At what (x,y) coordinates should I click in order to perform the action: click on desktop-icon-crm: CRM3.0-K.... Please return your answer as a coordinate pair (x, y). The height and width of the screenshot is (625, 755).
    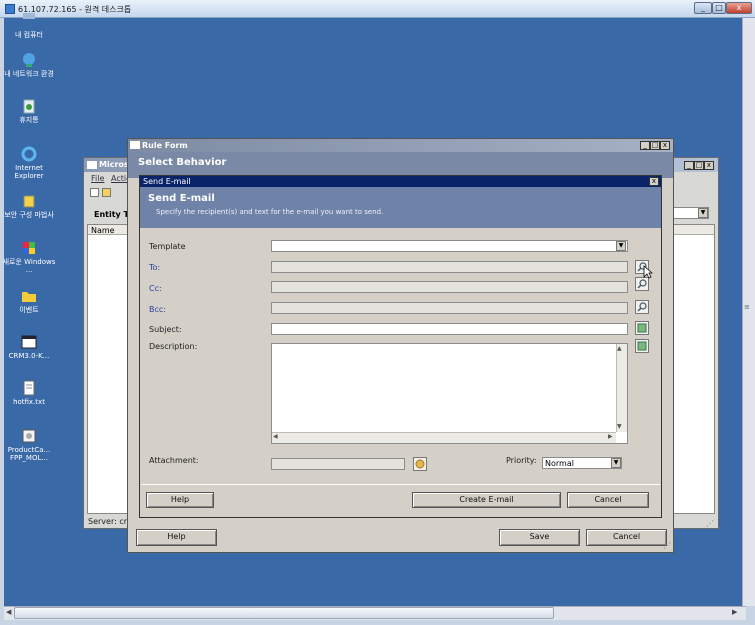
    Looking at the image, I should click on (29, 347).